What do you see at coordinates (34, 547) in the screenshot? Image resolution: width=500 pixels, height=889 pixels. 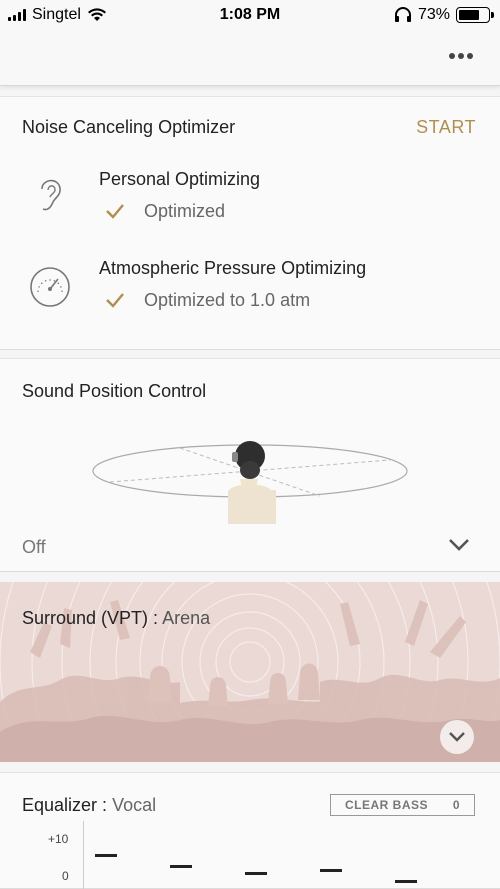 I see `spc-value: Off` at bounding box center [34, 547].